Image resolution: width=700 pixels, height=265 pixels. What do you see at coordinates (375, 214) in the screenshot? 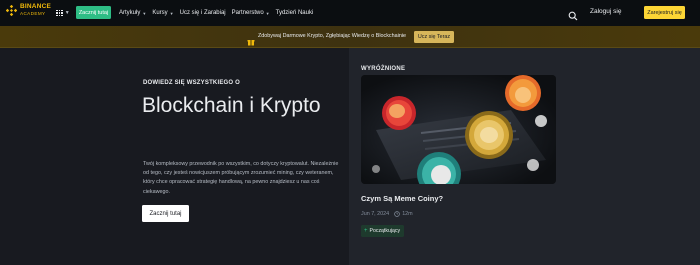
I see `article-date: Jun 7, 2024` at bounding box center [375, 214].